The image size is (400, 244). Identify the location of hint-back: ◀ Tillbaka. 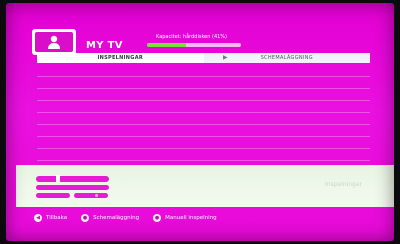
(50, 218).